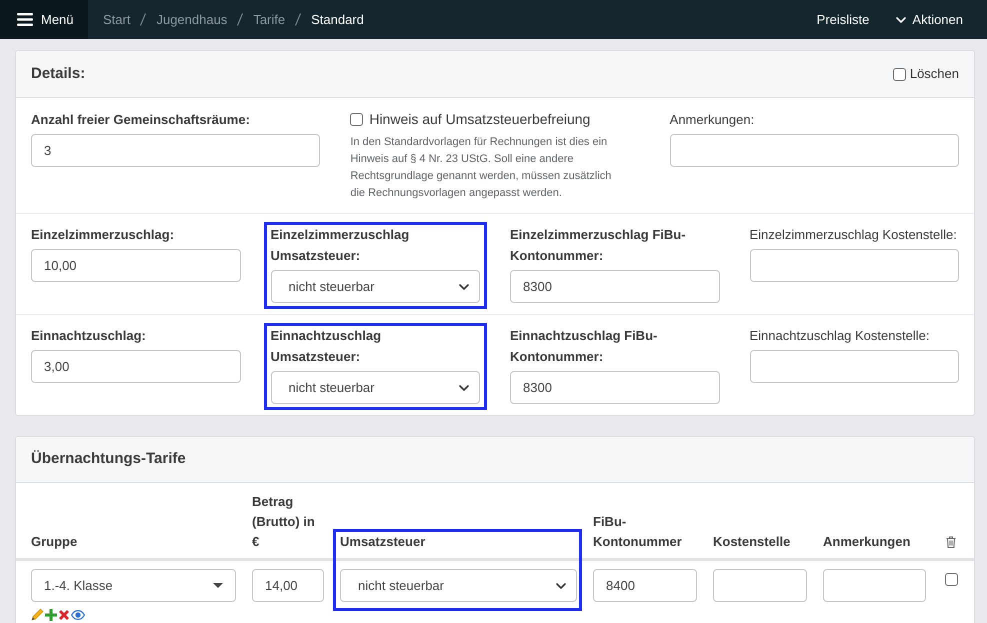 The image size is (987, 623). Describe the element at coordinates (141, 120) in the screenshot. I see `field-label: Anzahl freier Gemeinschaftsräume:` at that location.